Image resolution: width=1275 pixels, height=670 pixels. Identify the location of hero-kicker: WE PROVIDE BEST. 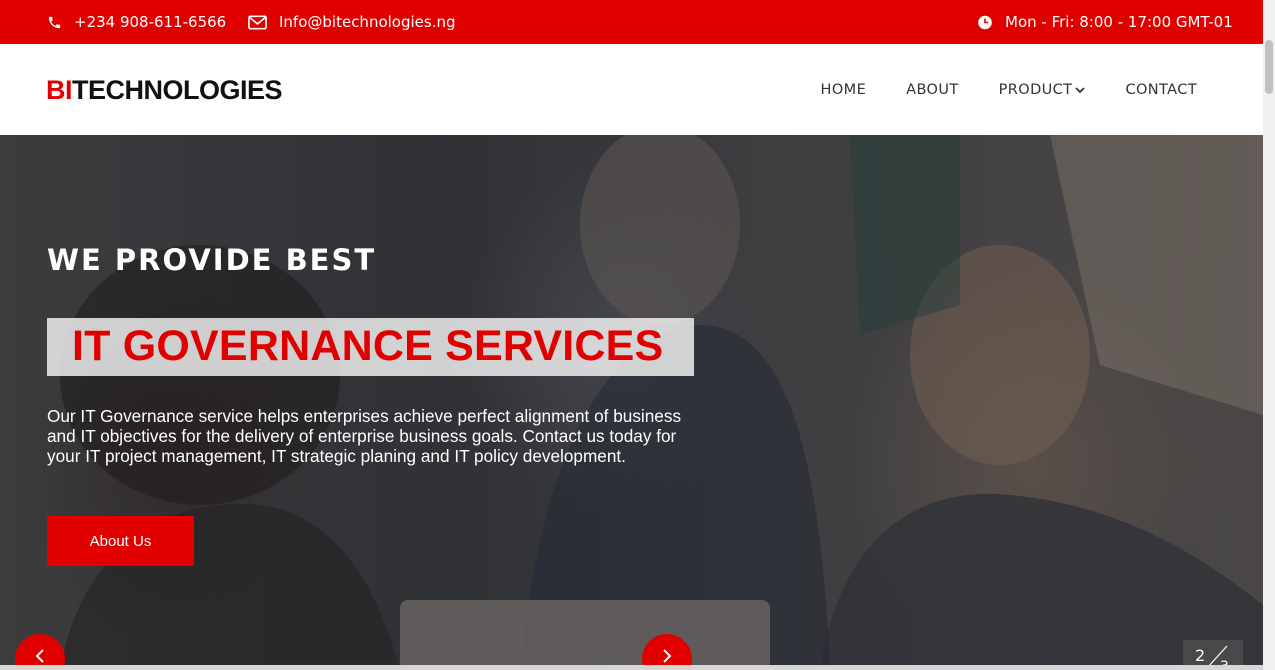
(212, 260).